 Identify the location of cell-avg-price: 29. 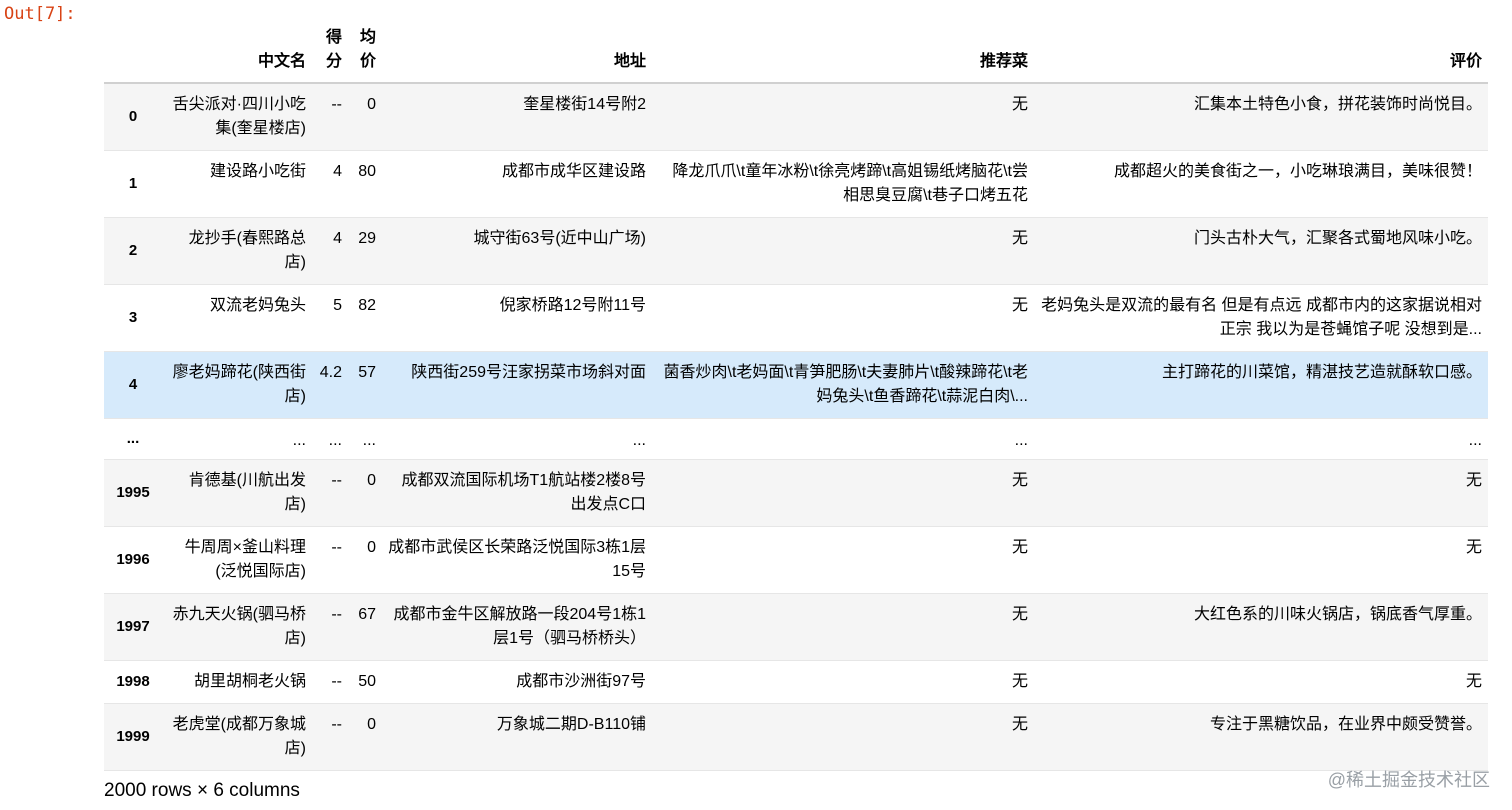
(367, 238).